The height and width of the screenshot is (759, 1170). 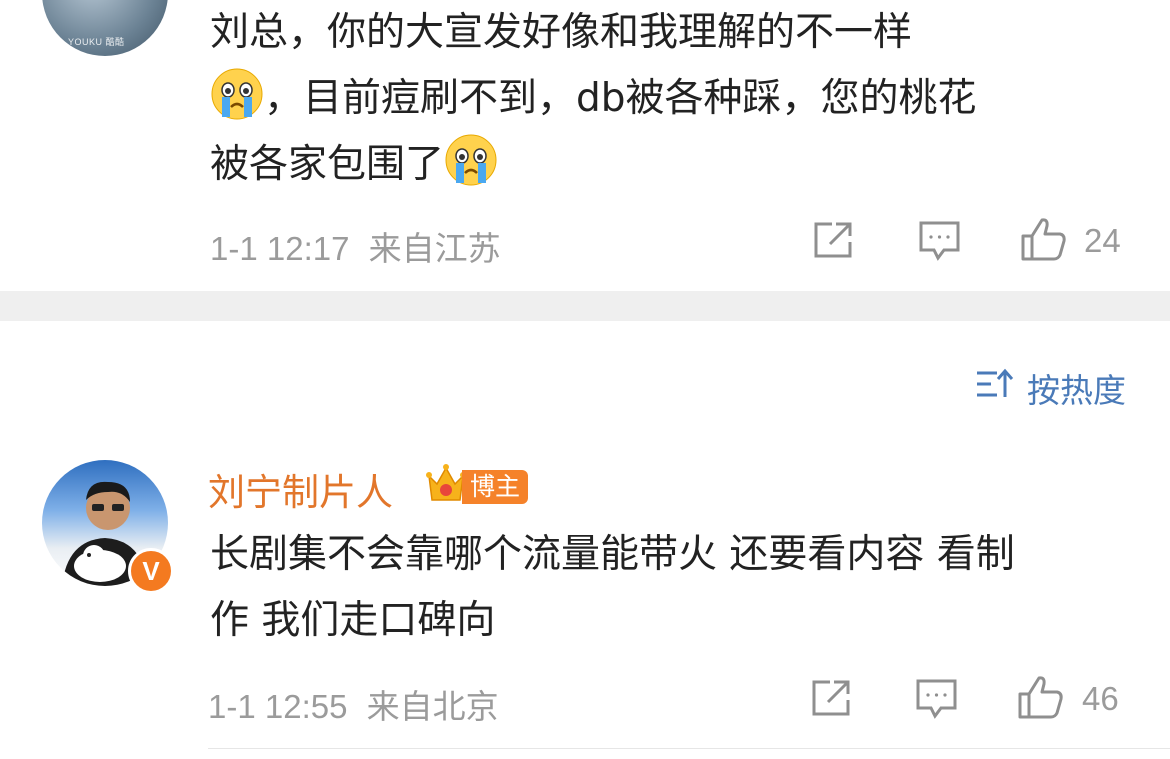 What do you see at coordinates (280, 248) in the screenshot?
I see `comment-date: 1-1 12:17` at bounding box center [280, 248].